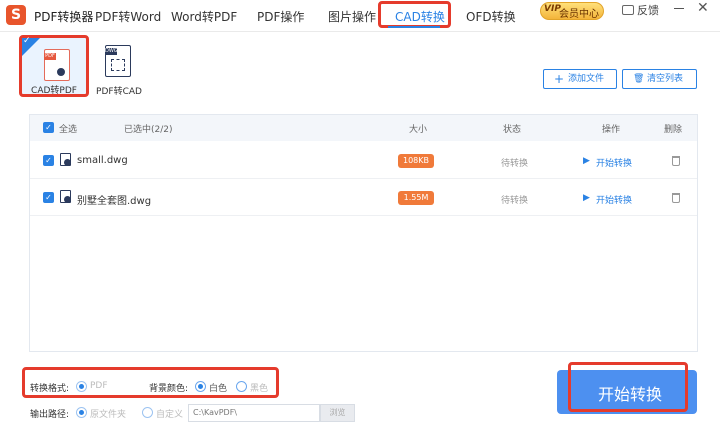  I want to click on plus-icon: +, so click(559, 79).